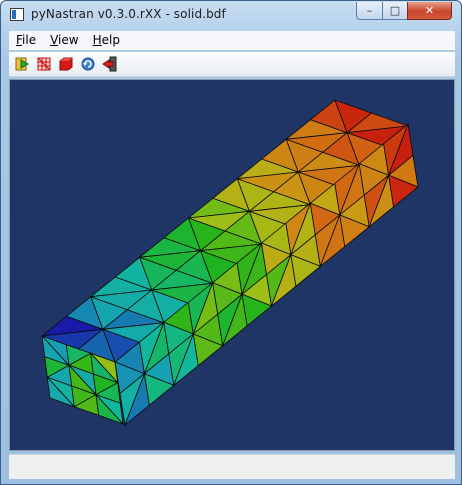 The width and height of the screenshot is (462, 485). I want to click on menu-help: Help, so click(106, 40).